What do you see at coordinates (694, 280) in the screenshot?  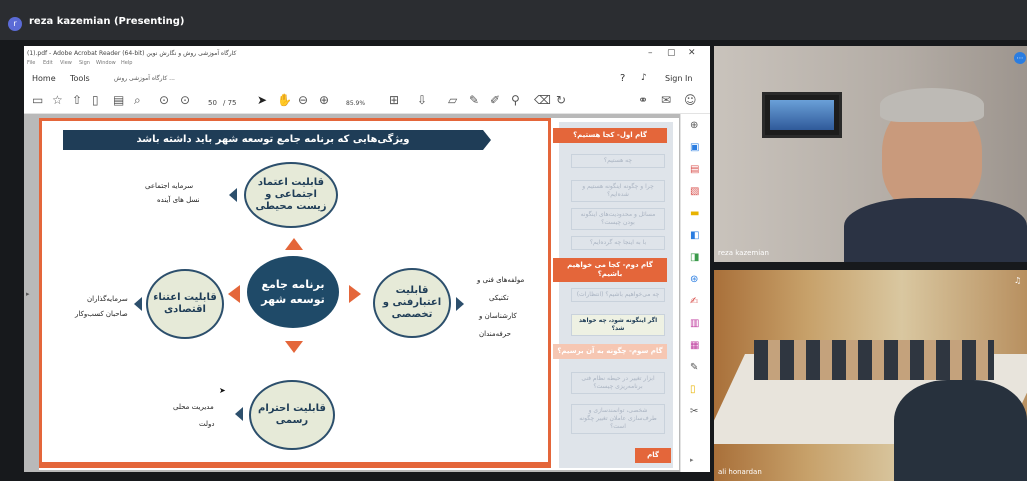 I see `protect-icon: ⊛` at bounding box center [694, 280].